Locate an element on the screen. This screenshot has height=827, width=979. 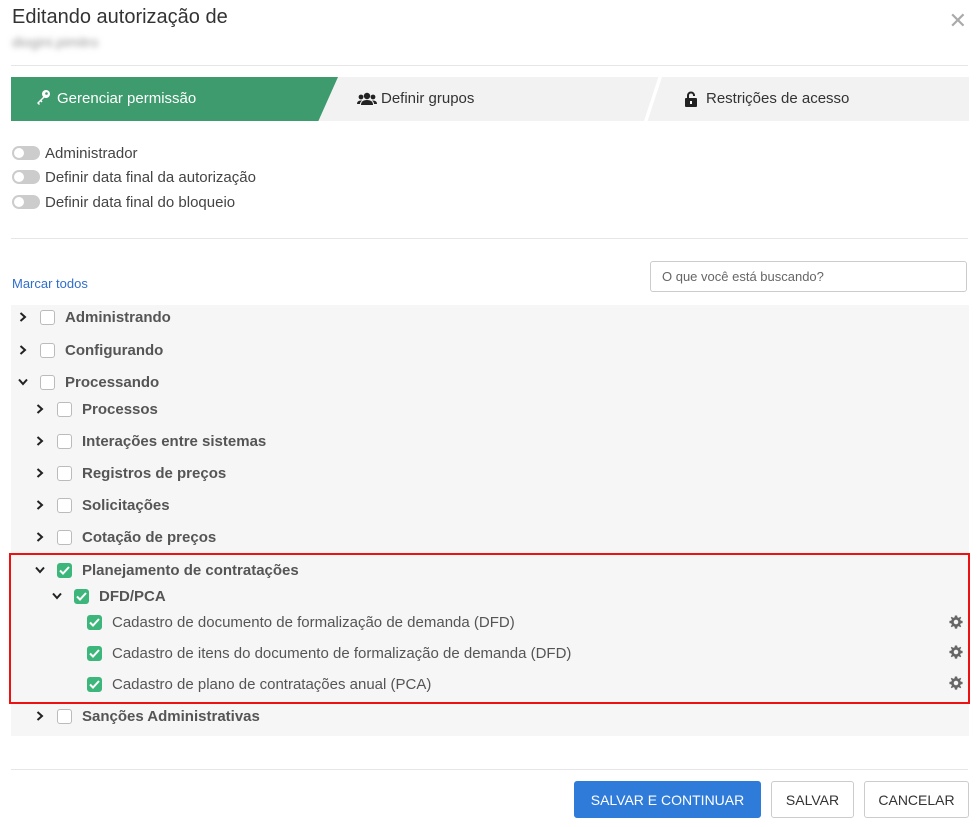
node-label: Registros de preços is located at coordinates (154, 473).